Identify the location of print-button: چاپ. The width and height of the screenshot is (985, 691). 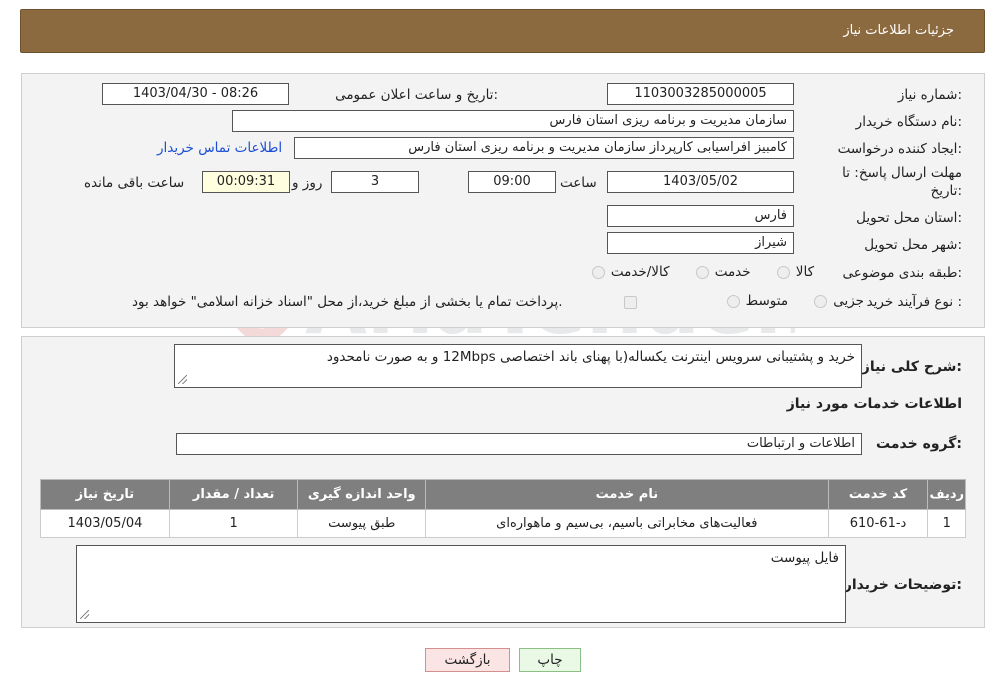
(550, 660).